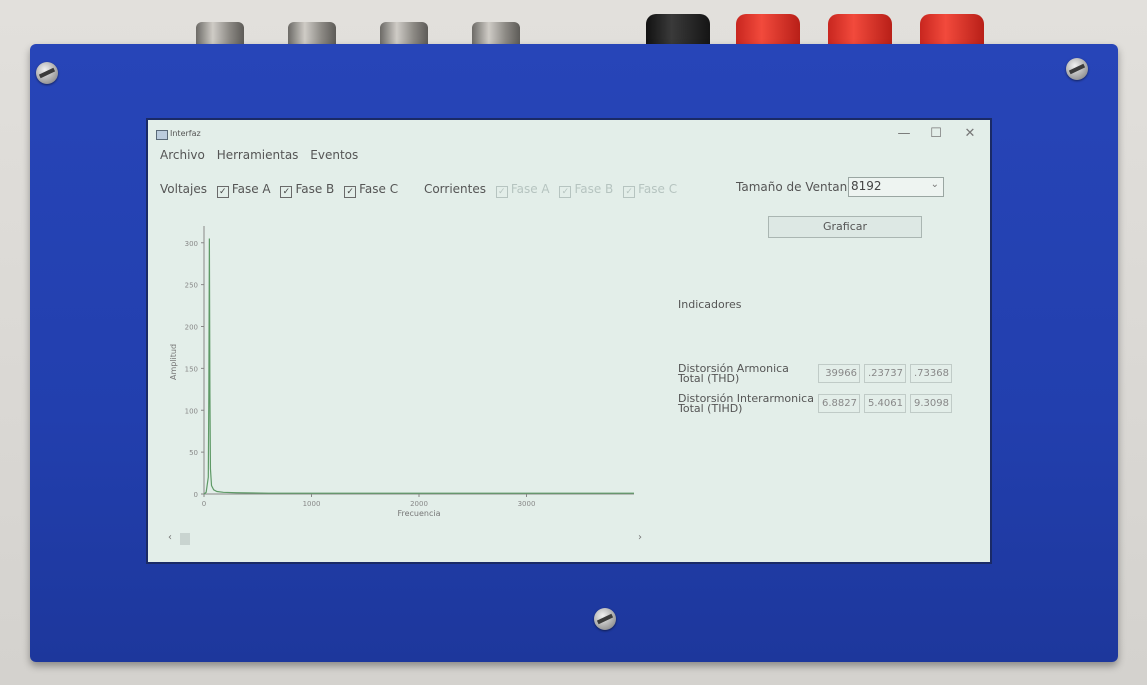  Describe the element at coordinates (191, 328) in the screenshot. I see `y-tick-label: 200` at that location.